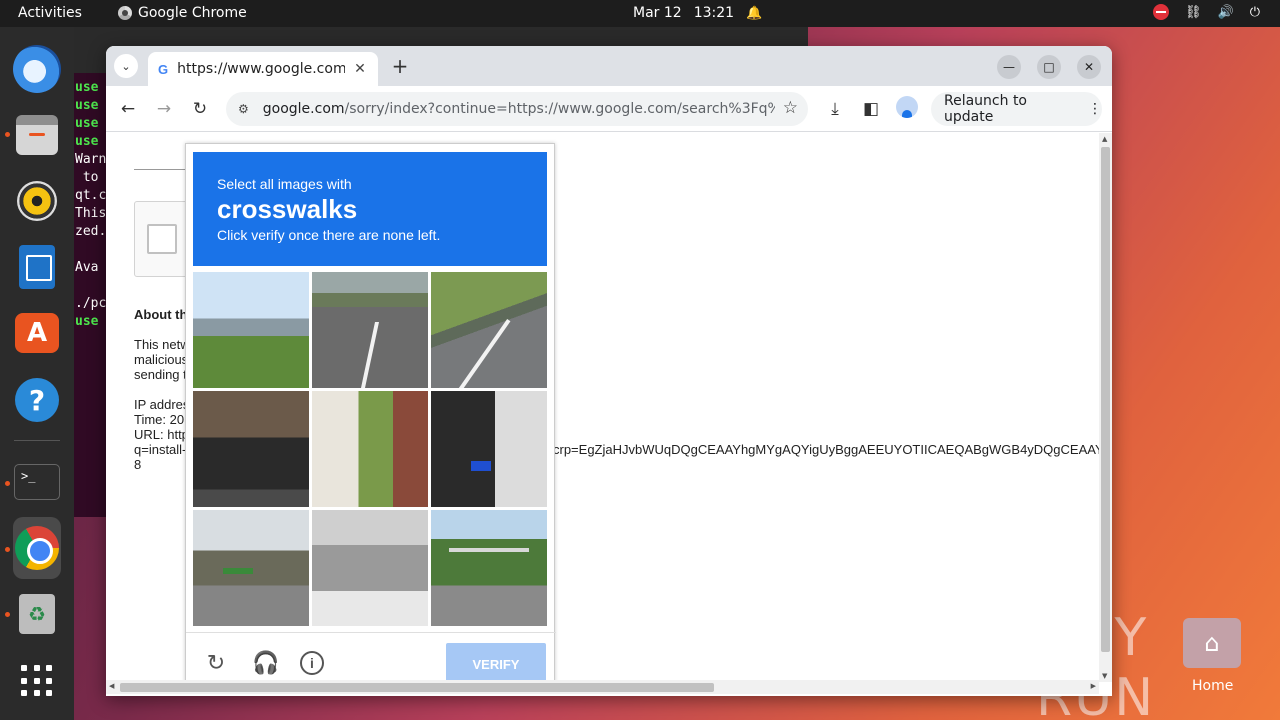 This screenshot has width=1280, height=720. I want to click on thunderbird-icon, so click(37, 69).